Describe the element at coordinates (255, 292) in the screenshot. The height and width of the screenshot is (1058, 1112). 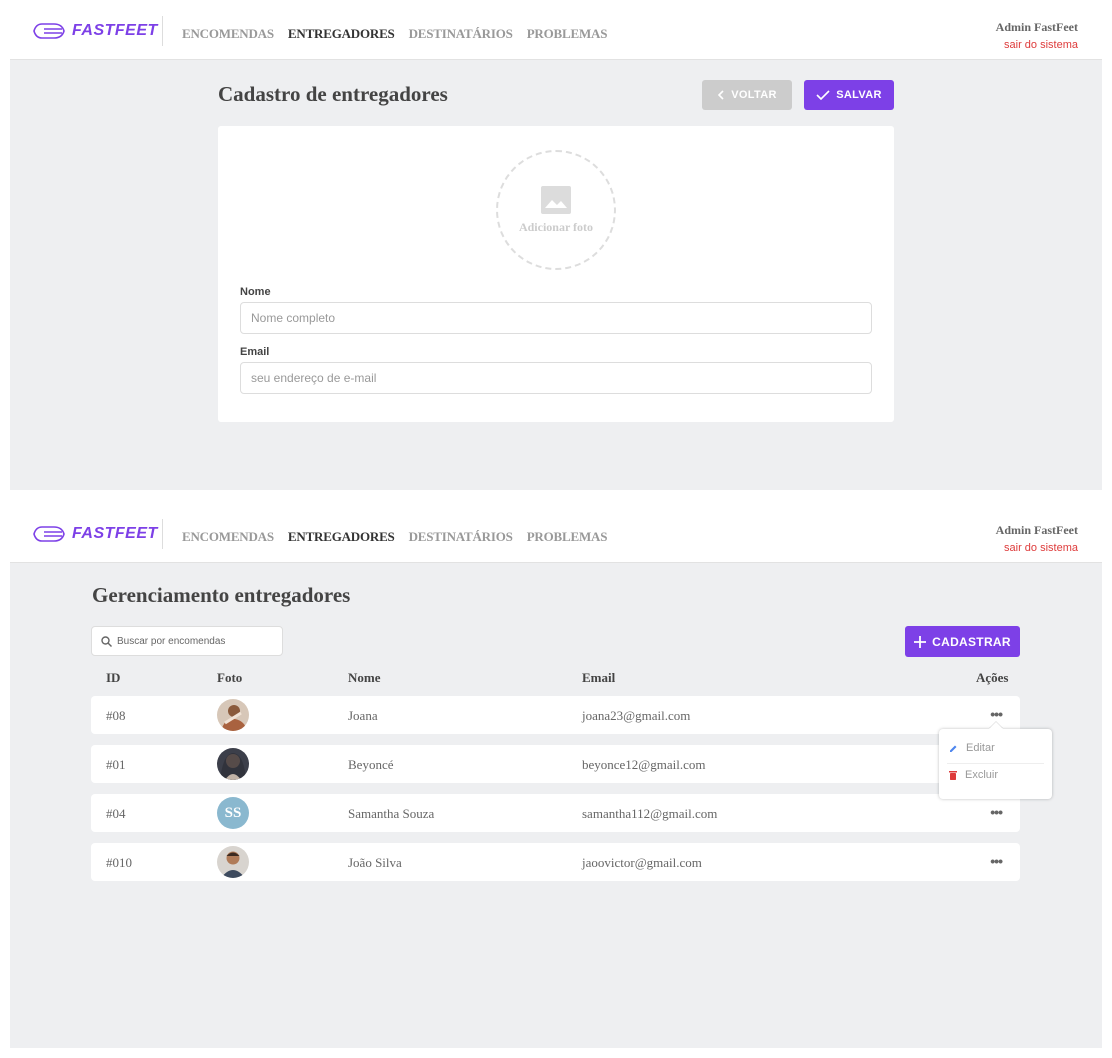
I see `name-label: Nome` at that location.